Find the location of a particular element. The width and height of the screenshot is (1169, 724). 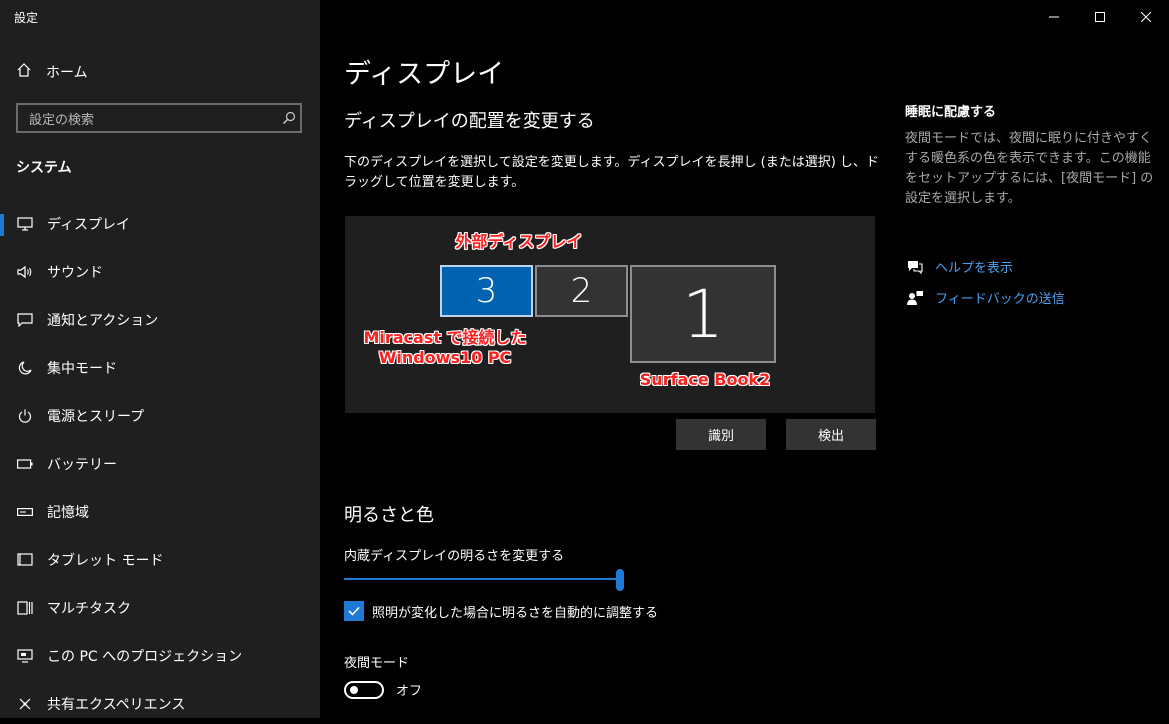

maximize-icon is located at coordinates (1100, 16).